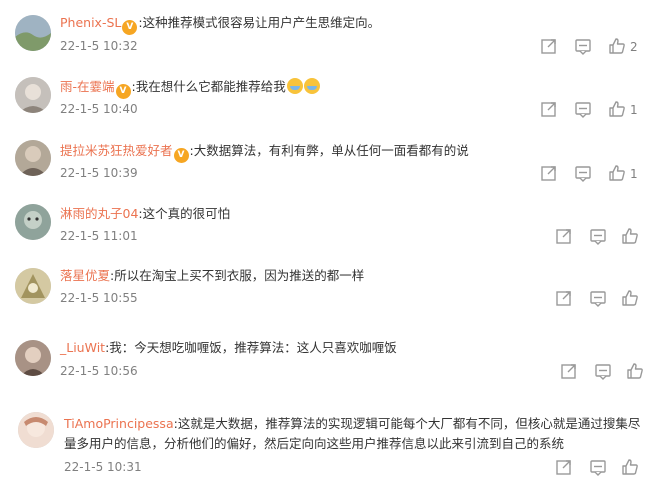 The height and width of the screenshot is (496, 650). What do you see at coordinates (251, 347) in the screenshot?
I see `comment-body: :我：今天想吃咖喱饭，推荐算法：这人只喜欢咖喱饭` at bounding box center [251, 347].